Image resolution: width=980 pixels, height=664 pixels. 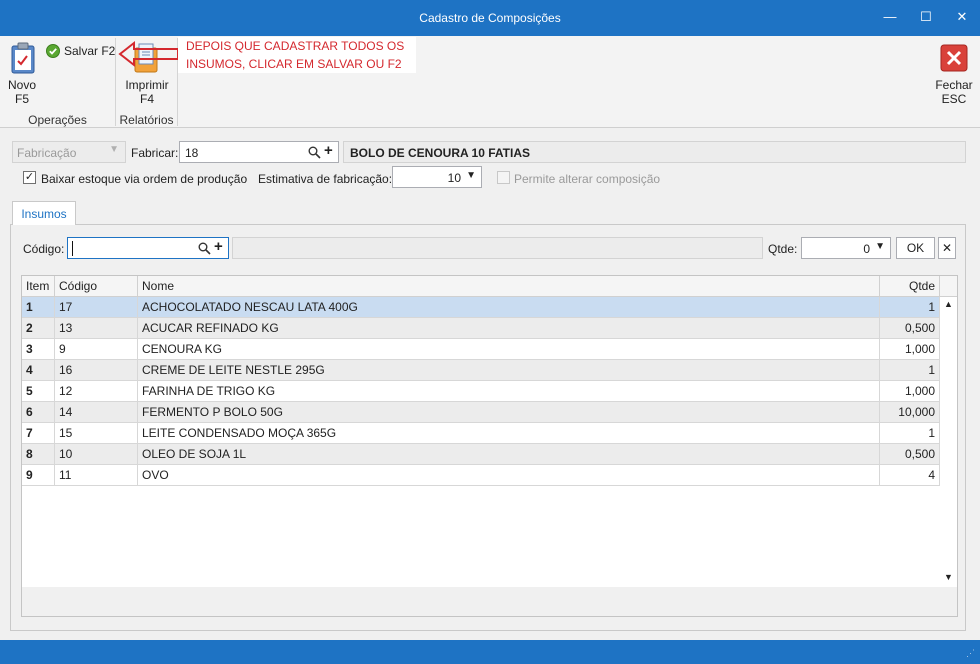 What do you see at coordinates (155, 153) in the screenshot?
I see `fabricar-label: Fabricar:` at bounding box center [155, 153].